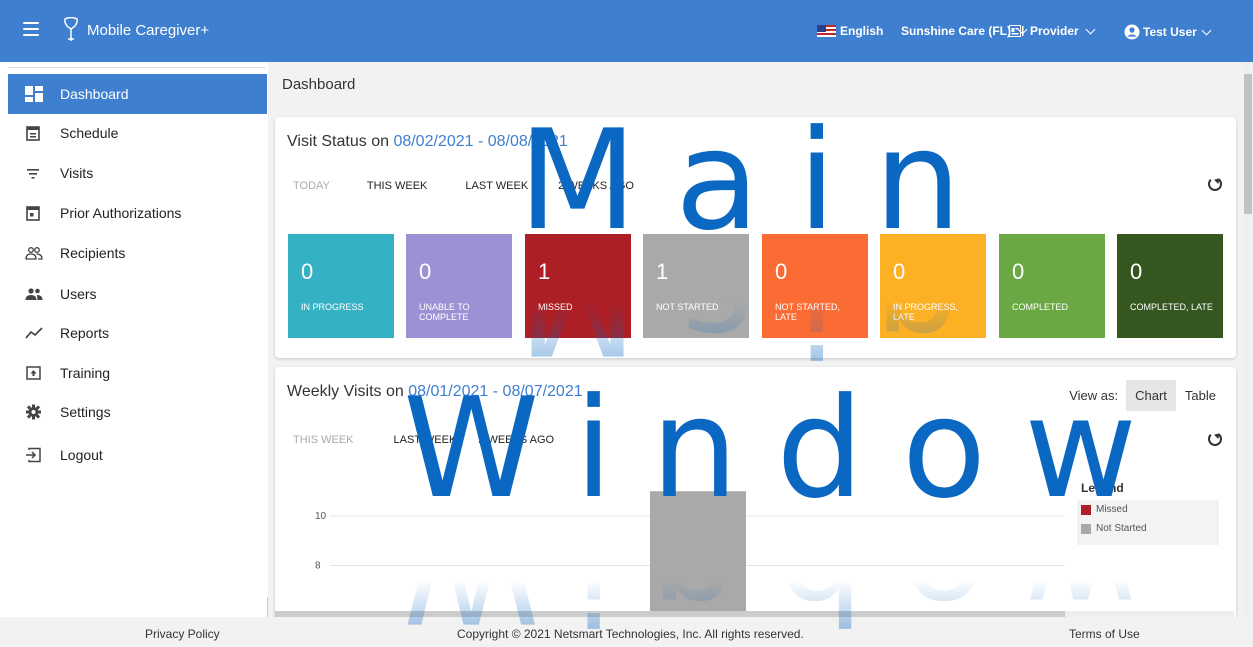 This screenshot has height=647, width=1253. I want to click on legend-label: Missed, so click(1112, 509).